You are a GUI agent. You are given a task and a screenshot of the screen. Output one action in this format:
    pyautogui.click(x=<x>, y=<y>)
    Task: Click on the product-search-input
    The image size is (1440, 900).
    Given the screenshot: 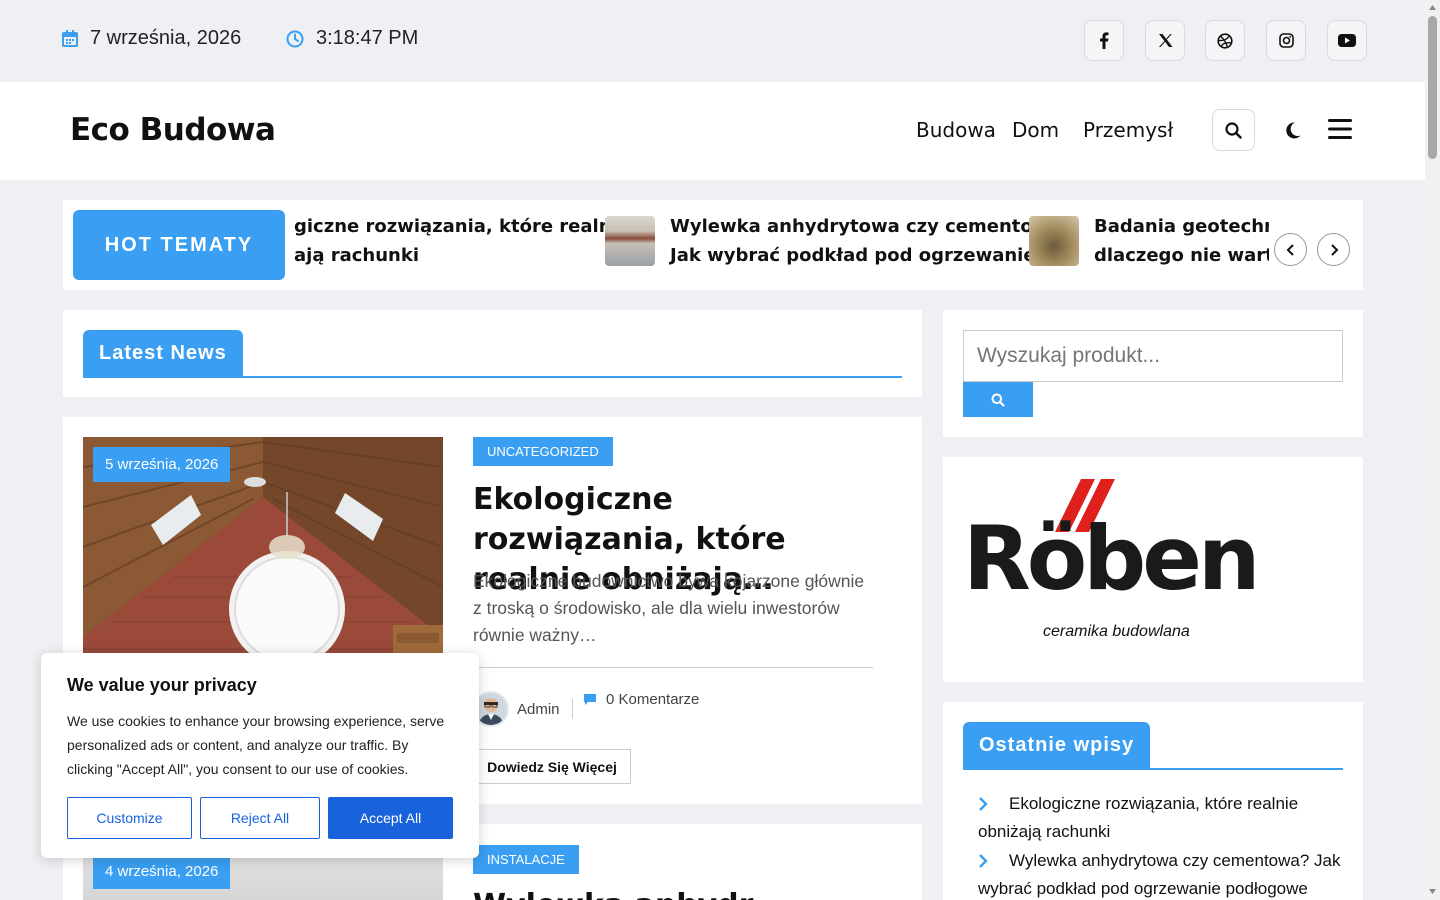 What is the action you would take?
    pyautogui.click(x=1153, y=356)
    